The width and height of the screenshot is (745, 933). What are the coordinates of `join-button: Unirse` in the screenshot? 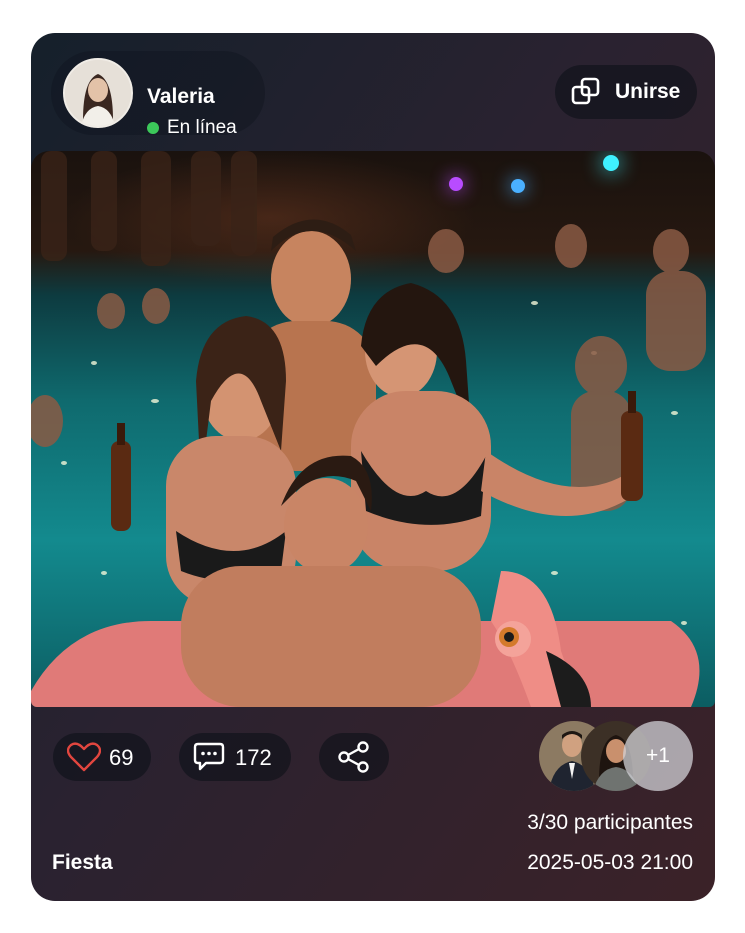 It's located at (626, 92).